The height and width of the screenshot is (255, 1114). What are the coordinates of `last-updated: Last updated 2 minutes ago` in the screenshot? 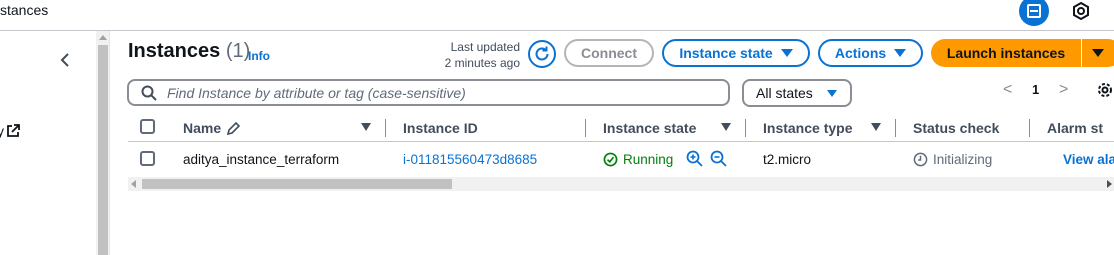 It's located at (475, 55).